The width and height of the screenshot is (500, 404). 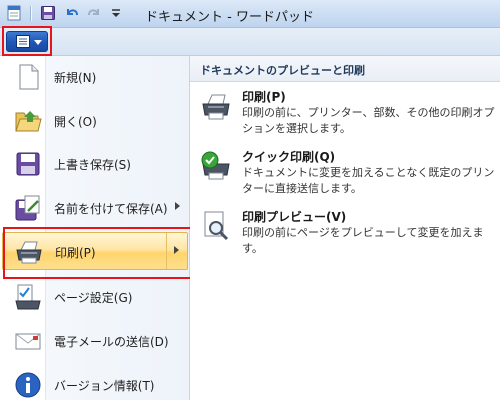 What do you see at coordinates (289, 157) in the screenshot?
I see `option-title: クイック印刷(Q)` at bounding box center [289, 157].